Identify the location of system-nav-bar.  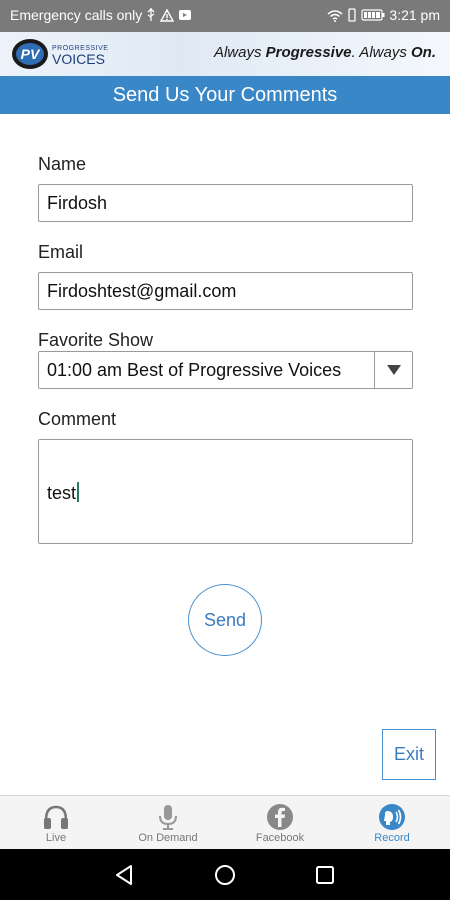
(225, 874).